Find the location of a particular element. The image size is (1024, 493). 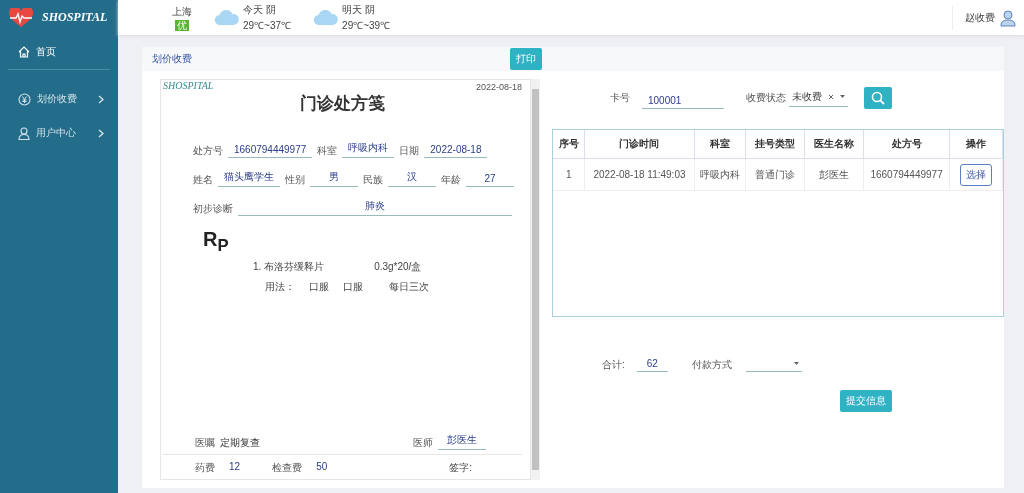

field-value: 27 is located at coordinates (490, 180).